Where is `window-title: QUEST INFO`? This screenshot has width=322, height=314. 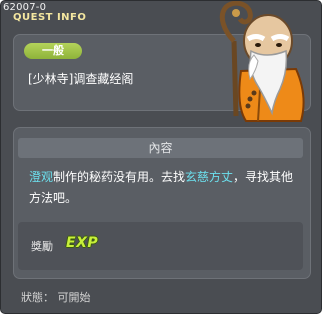 window-title: QUEST INFO is located at coordinates (50, 17).